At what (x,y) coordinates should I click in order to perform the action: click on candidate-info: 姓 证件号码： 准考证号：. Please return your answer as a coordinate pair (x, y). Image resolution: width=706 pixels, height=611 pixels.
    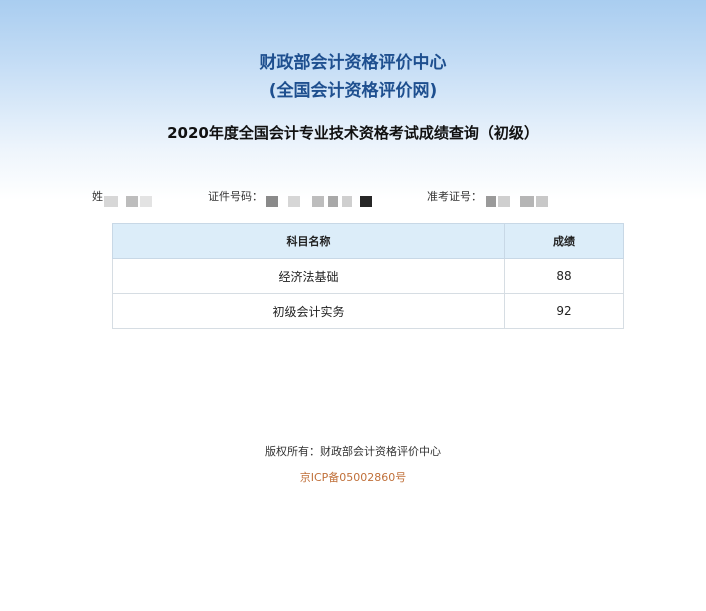
    Looking at the image, I should click on (353, 198).